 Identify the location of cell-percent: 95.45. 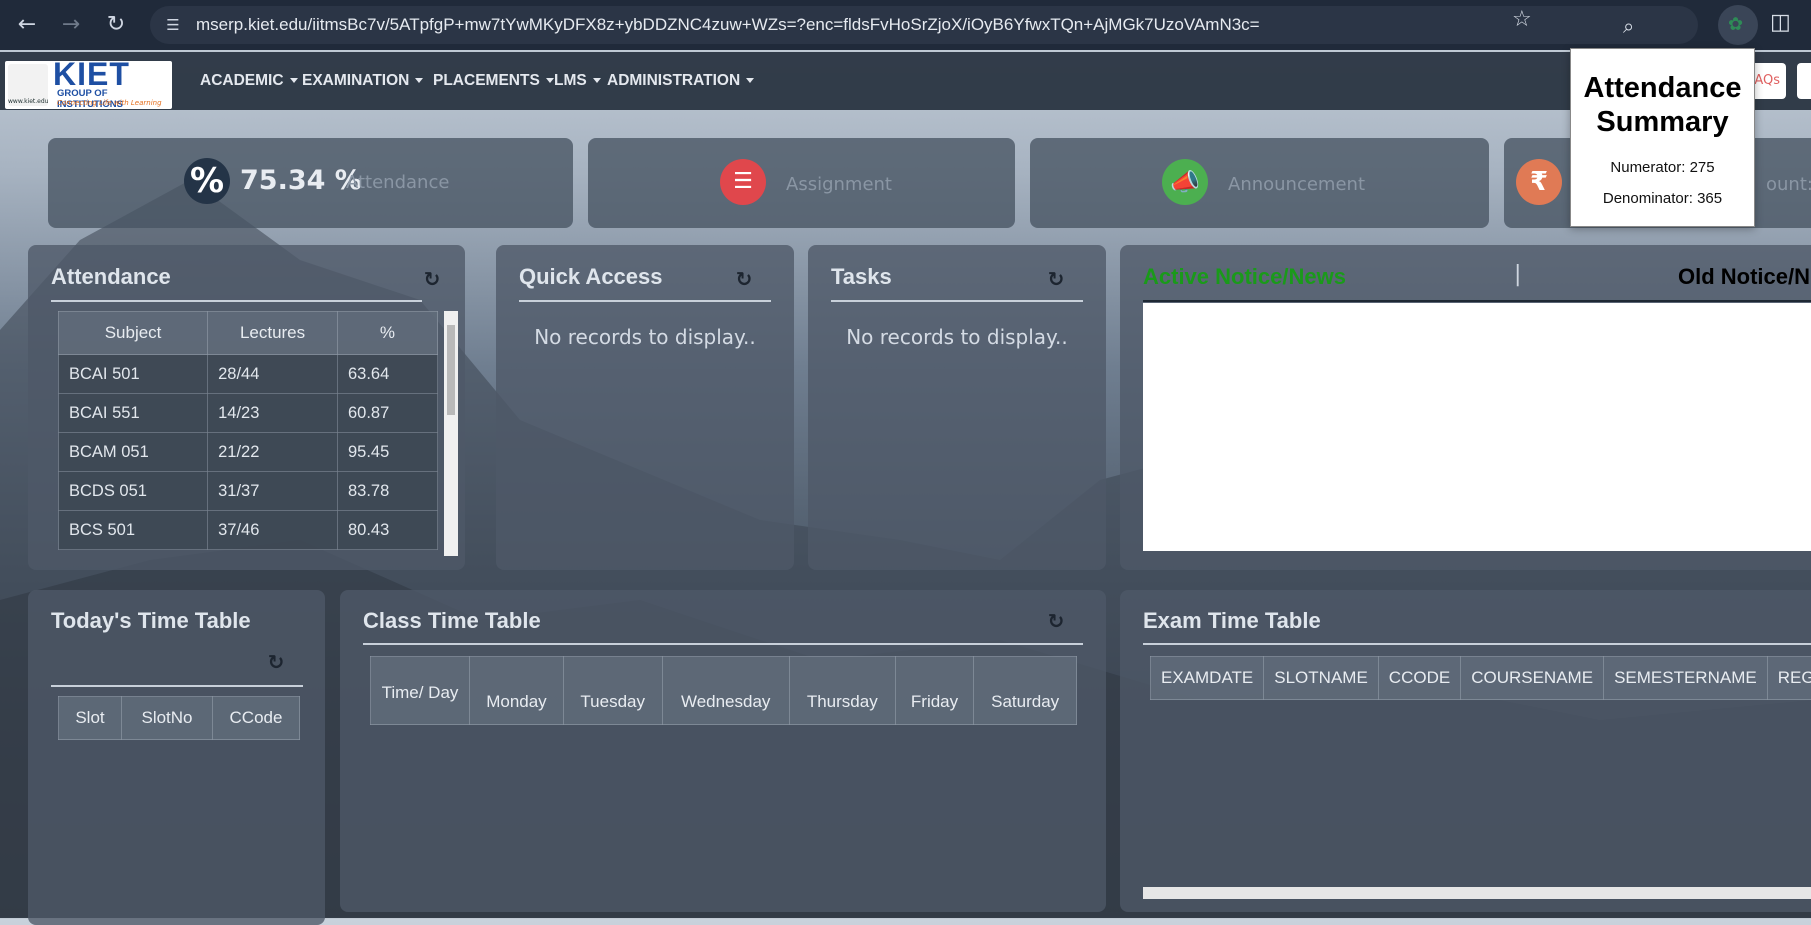
(387, 452).